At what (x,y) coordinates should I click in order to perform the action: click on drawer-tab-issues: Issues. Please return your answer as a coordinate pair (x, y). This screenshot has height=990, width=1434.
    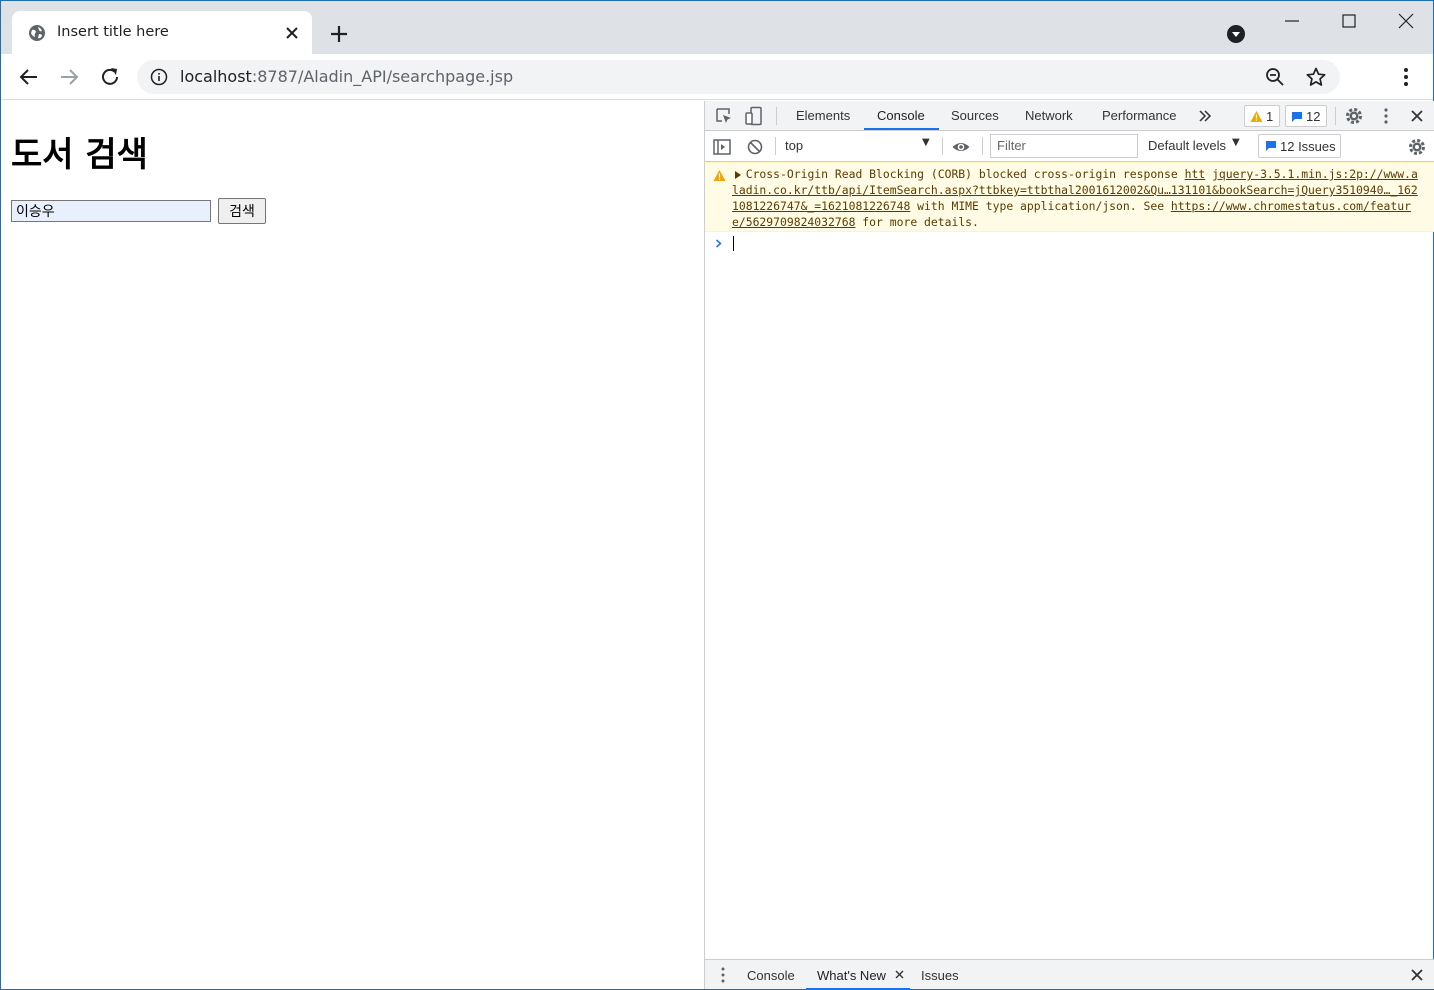
    Looking at the image, I should click on (940, 975).